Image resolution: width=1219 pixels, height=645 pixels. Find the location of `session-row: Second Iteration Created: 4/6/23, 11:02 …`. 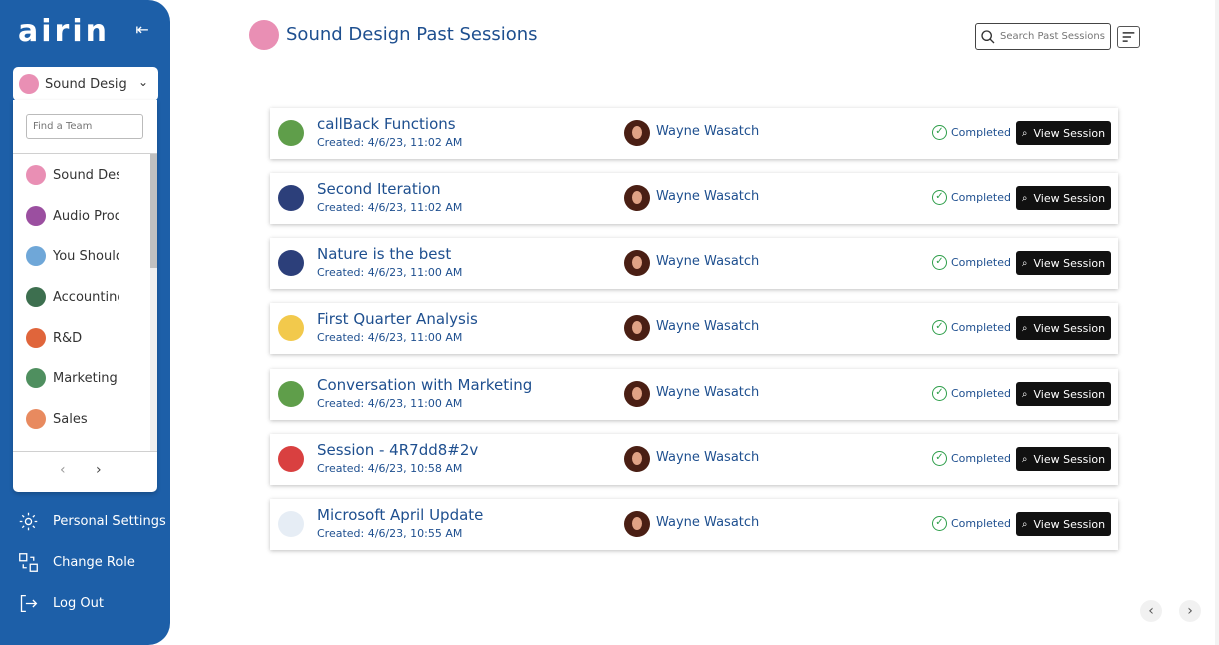

session-row: Second Iteration Created: 4/6/23, 11:02 … is located at coordinates (694, 198).